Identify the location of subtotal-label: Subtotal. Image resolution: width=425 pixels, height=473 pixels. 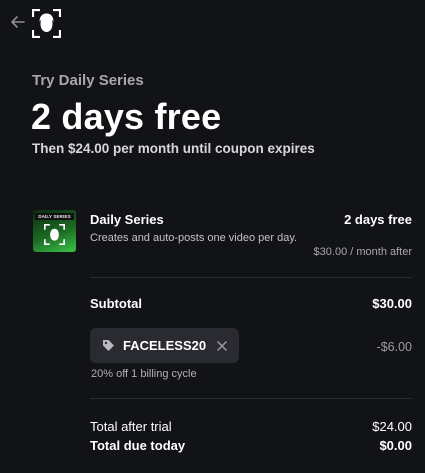
(116, 303).